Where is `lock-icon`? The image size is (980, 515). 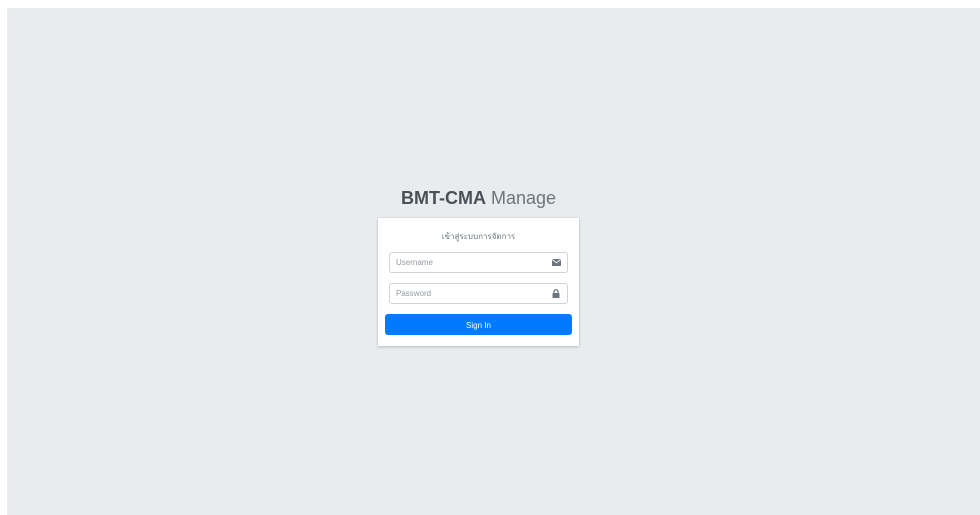
lock-icon is located at coordinates (556, 293).